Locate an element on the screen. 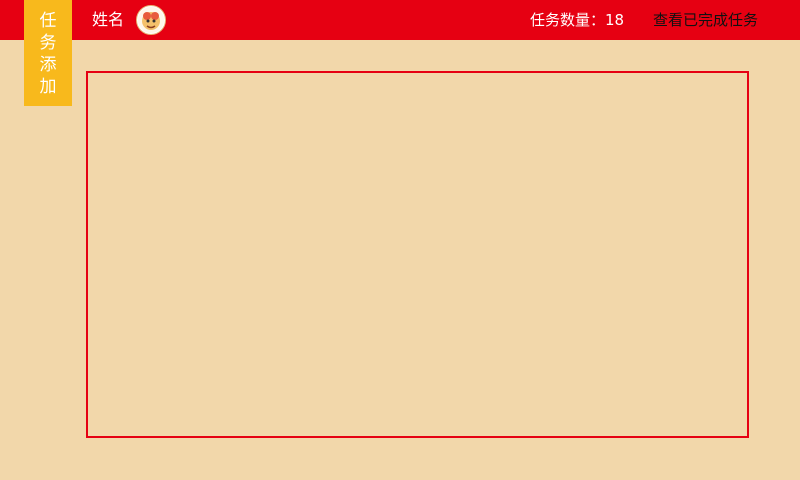 This screenshot has width=800, height=480. username-label: 姓名 is located at coordinates (108, 19).